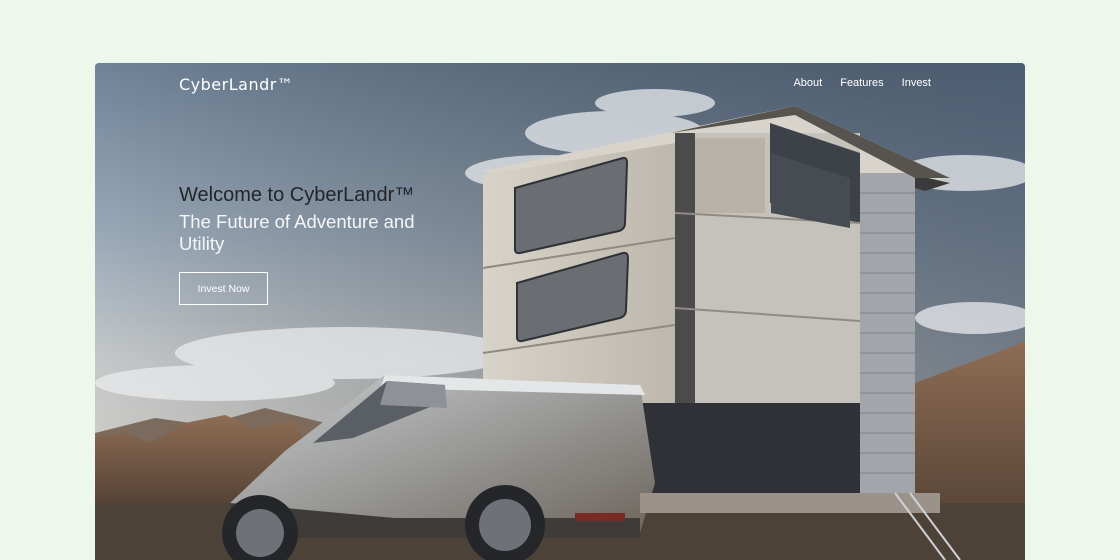 The height and width of the screenshot is (560, 1120). Describe the element at coordinates (236, 84) in the screenshot. I see `brand-logo: CyberLandr™` at that location.